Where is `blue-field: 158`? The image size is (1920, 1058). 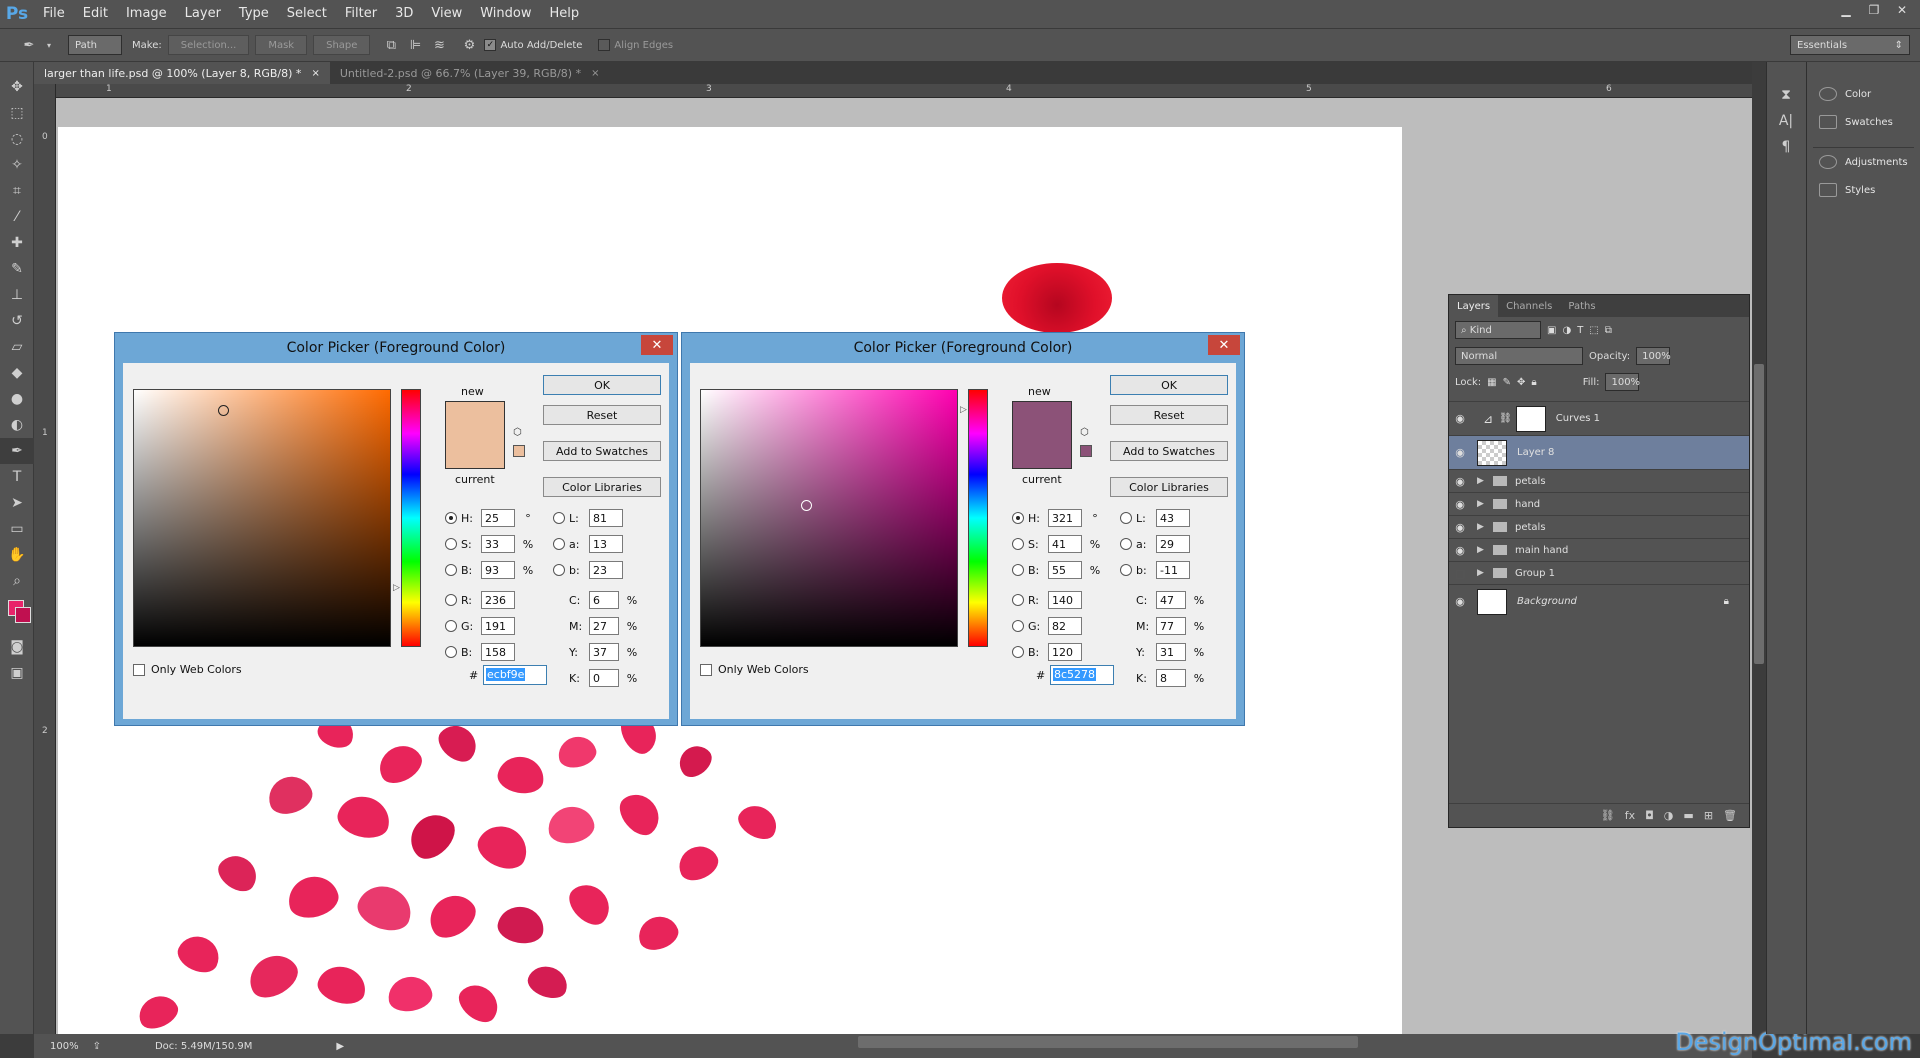
blue-field: 158 is located at coordinates (498, 652).